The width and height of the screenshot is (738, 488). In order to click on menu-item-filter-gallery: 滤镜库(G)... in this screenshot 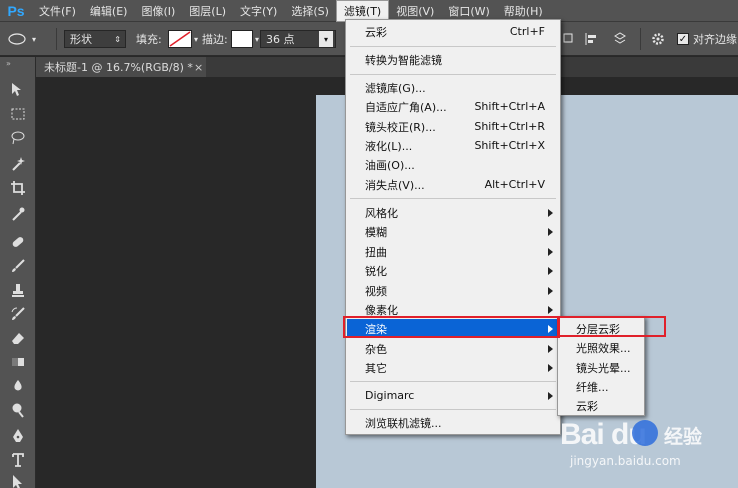, I will do `click(453, 87)`.